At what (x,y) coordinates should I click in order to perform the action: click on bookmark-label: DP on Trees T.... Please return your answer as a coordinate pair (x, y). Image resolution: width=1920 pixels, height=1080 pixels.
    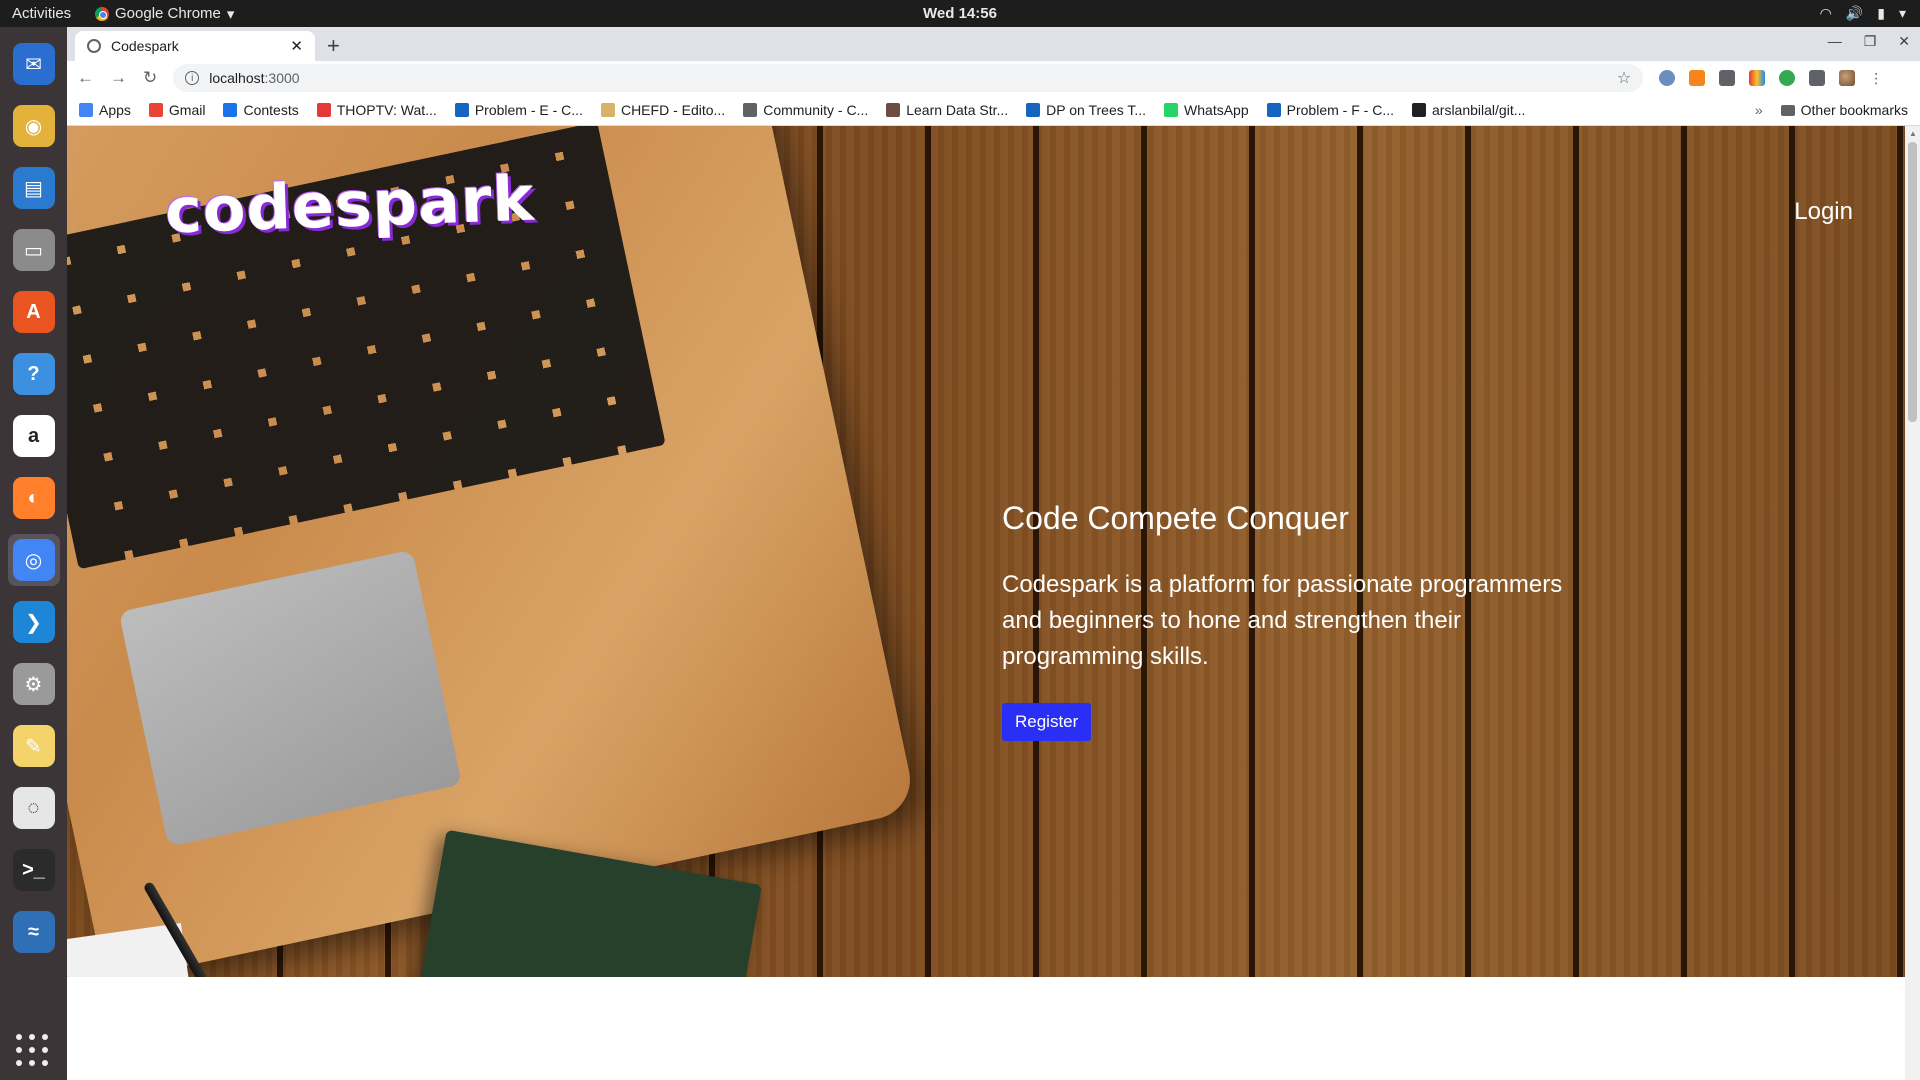
    Looking at the image, I should click on (1096, 110).